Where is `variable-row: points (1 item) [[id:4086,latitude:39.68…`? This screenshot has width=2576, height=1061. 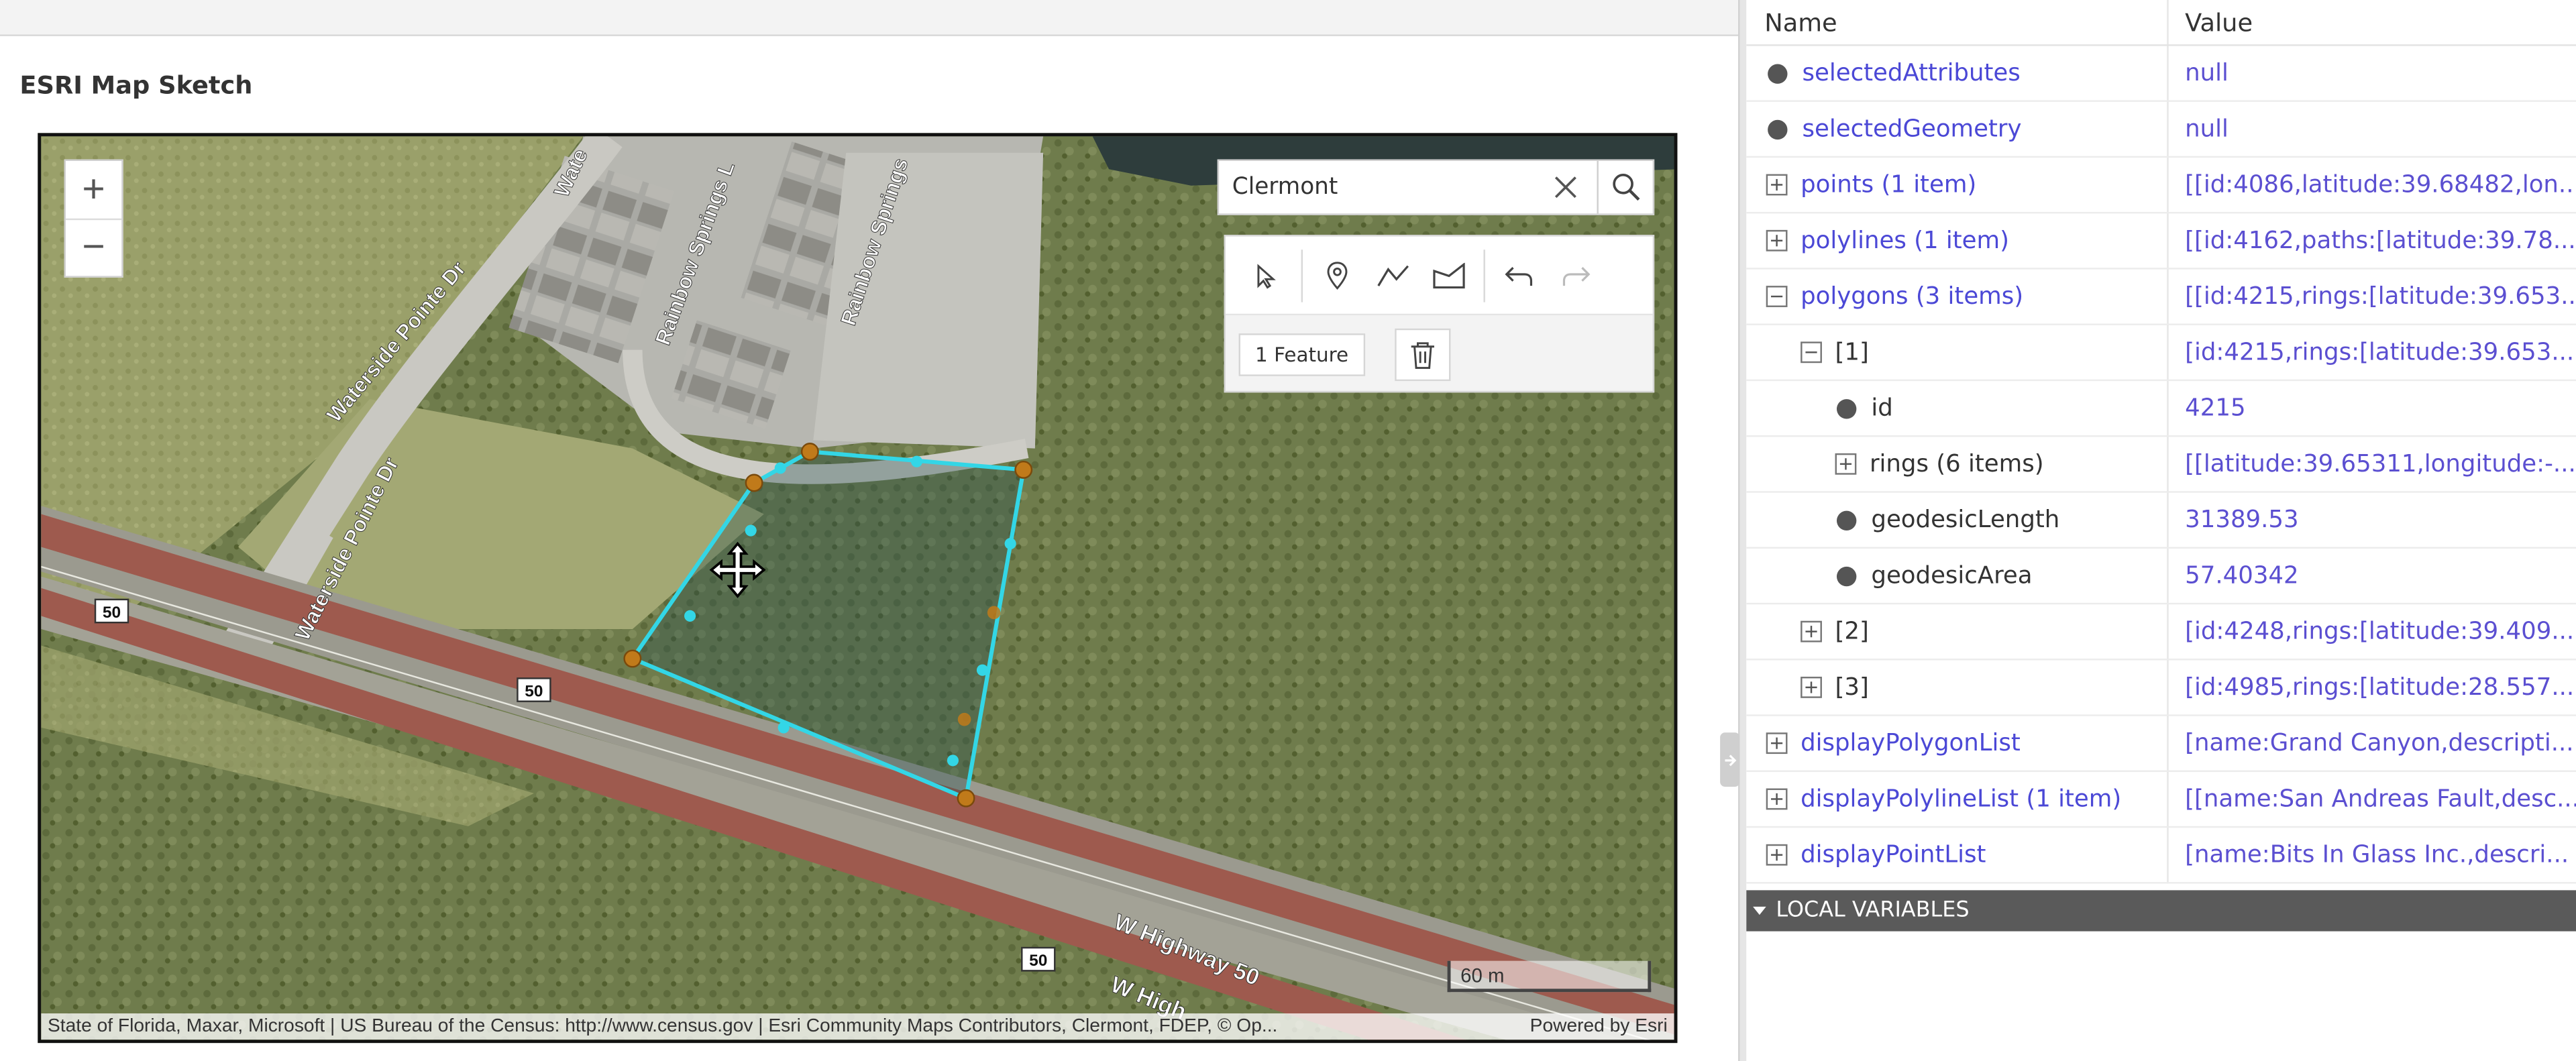 variable-row: points (1 item) [[id:4086,latitude:39.68… is located at coordinates (2161, 186).